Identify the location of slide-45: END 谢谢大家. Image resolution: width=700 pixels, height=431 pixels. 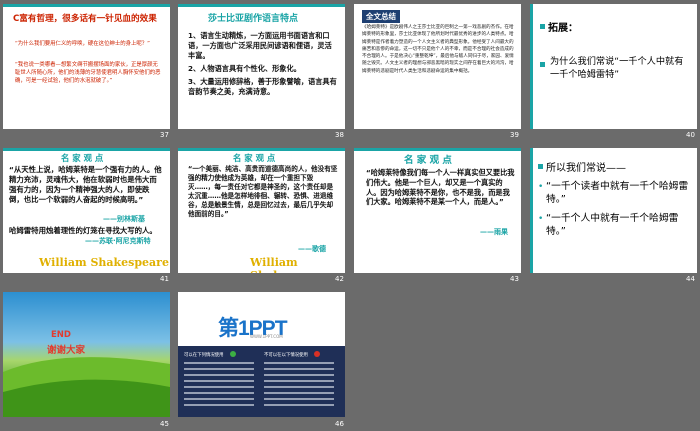
(86, 354).